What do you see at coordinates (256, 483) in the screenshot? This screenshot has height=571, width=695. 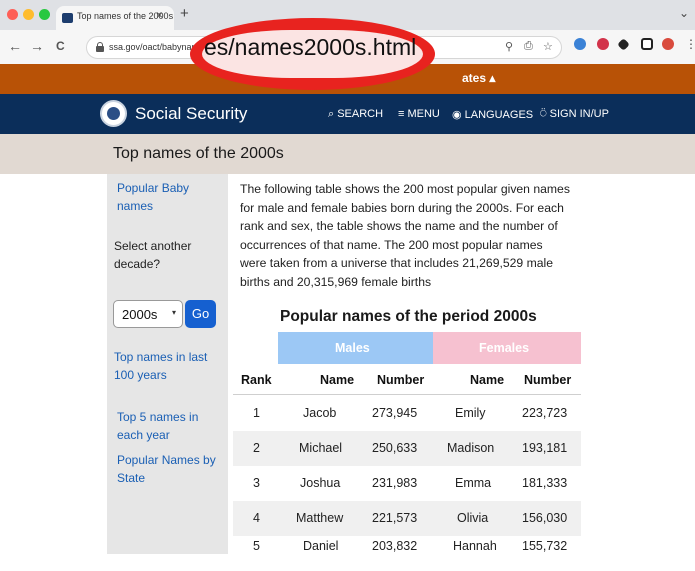 I see `rank-cell: 3` at bounding box center [256, 483].